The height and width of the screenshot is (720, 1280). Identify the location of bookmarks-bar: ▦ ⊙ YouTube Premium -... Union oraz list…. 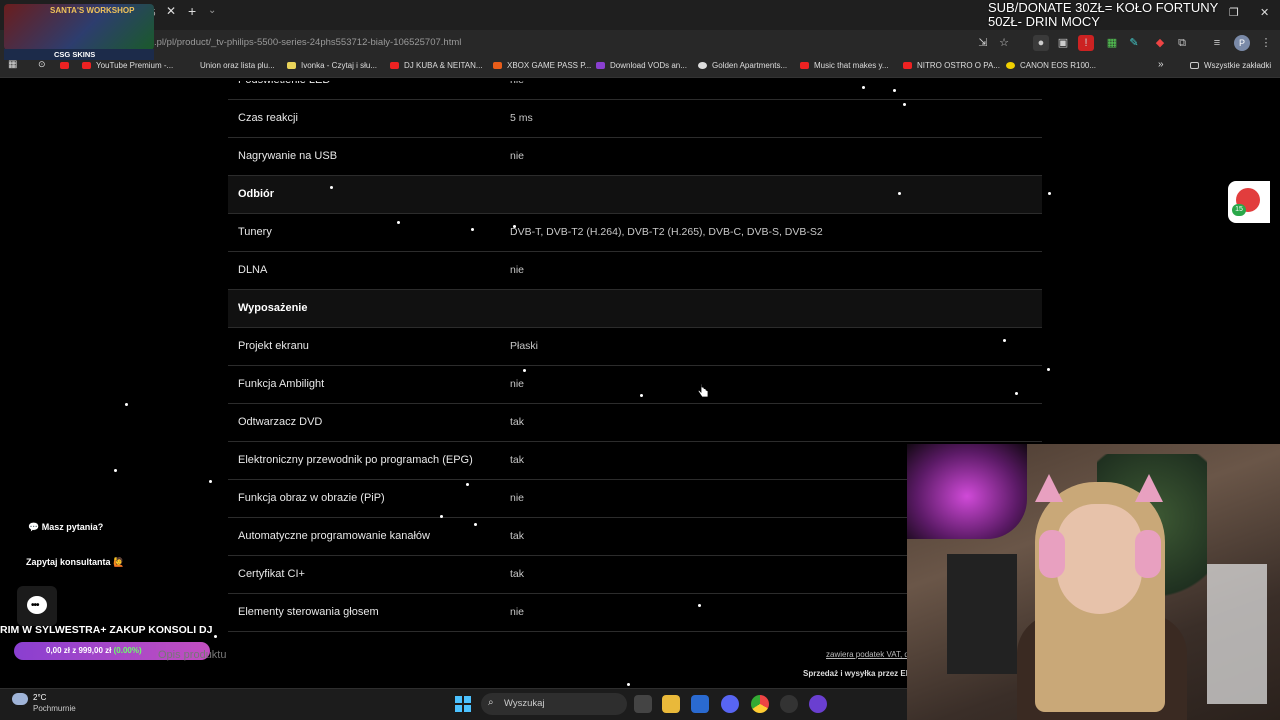
(640, 67).